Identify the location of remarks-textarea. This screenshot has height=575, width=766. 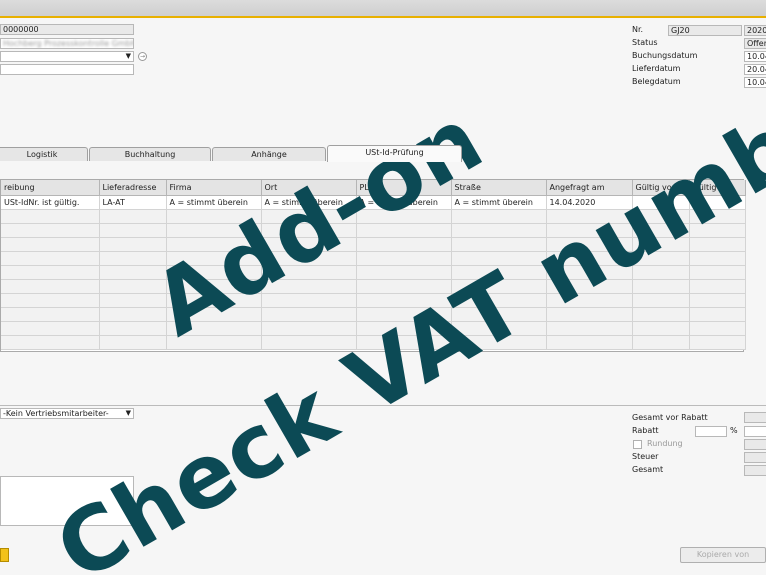
(67, 501).